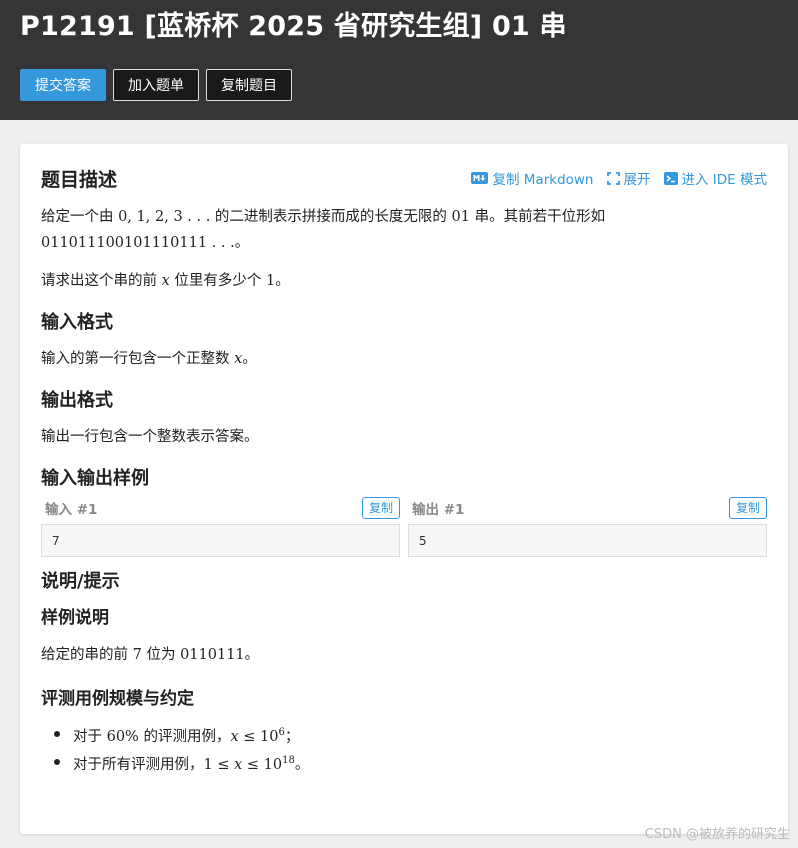 This screenshot has height=848, width=798. Describe the element at coordinates (90, 736) in the screenshot. I see `constraint-text: 对于` at that location.